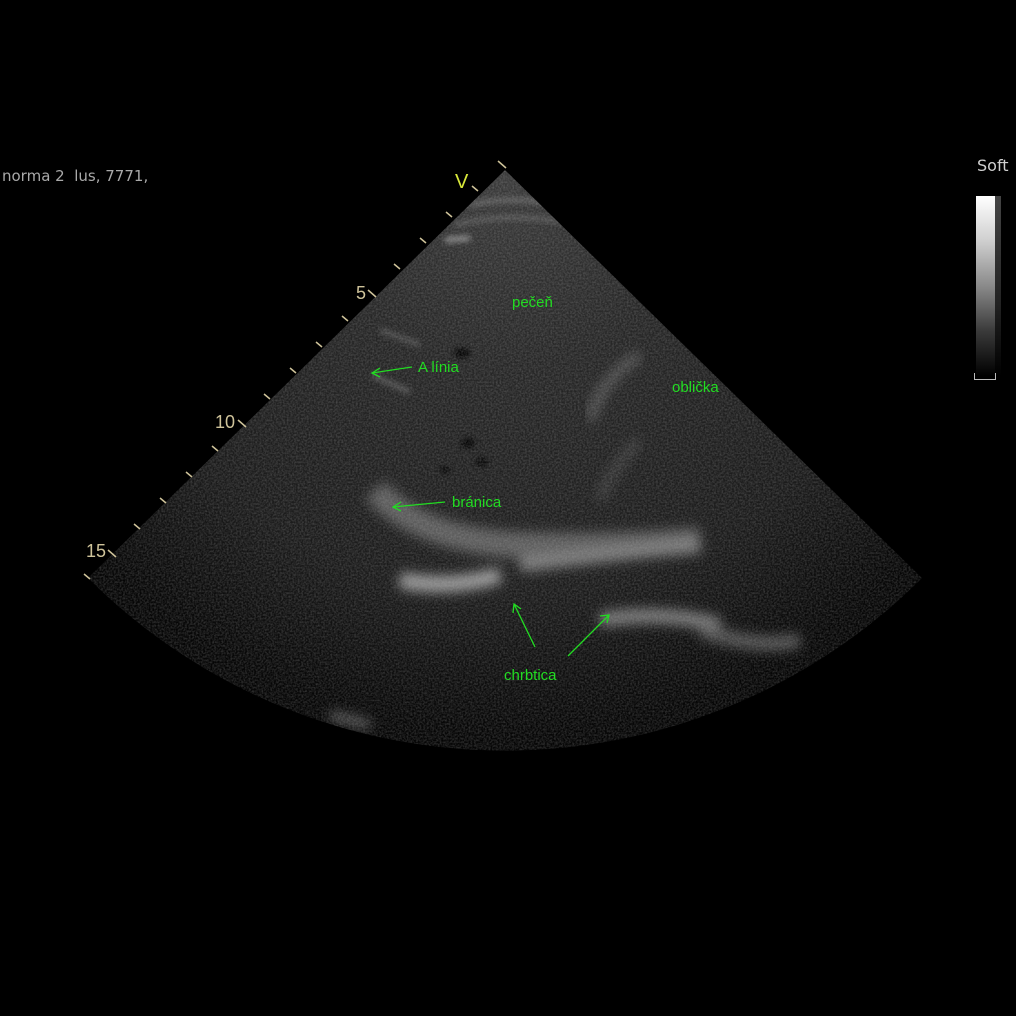 The height and width of the screenshot is (1016, 1016). What do you see at coordinates (75, 176) in the screenshot?
I see `study-label: norma 2 lus, 7771,` at bounding box center [75, 176].